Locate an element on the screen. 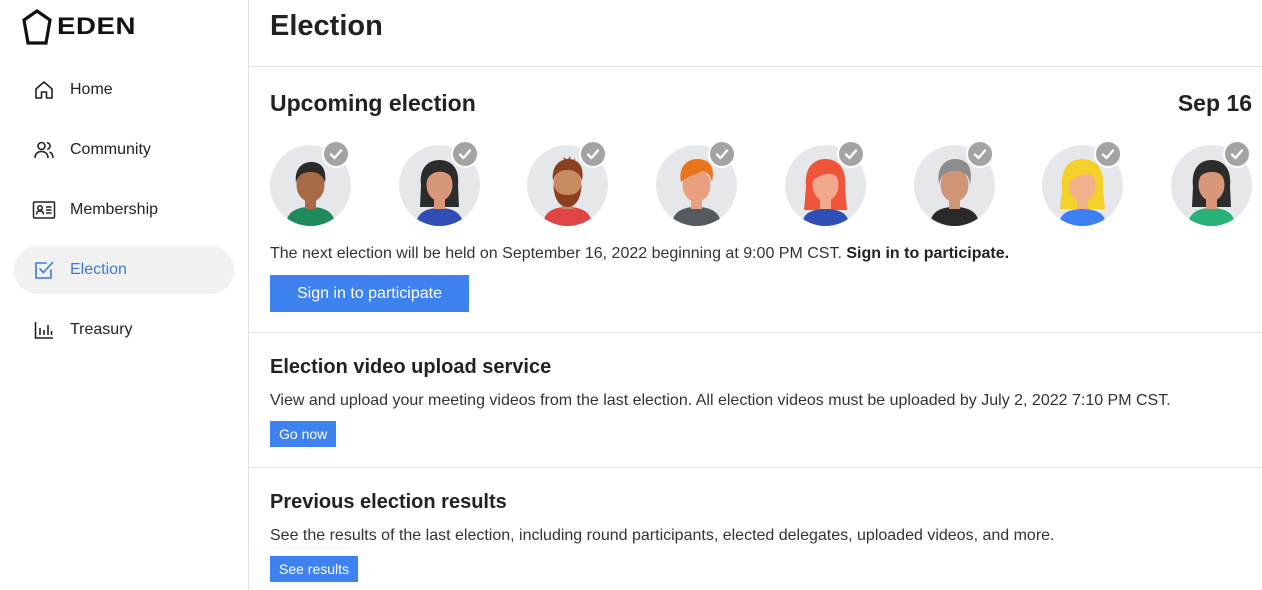 This screenshot has height=590, width=1262. page-title: Election is located at coordinates (326, 26).